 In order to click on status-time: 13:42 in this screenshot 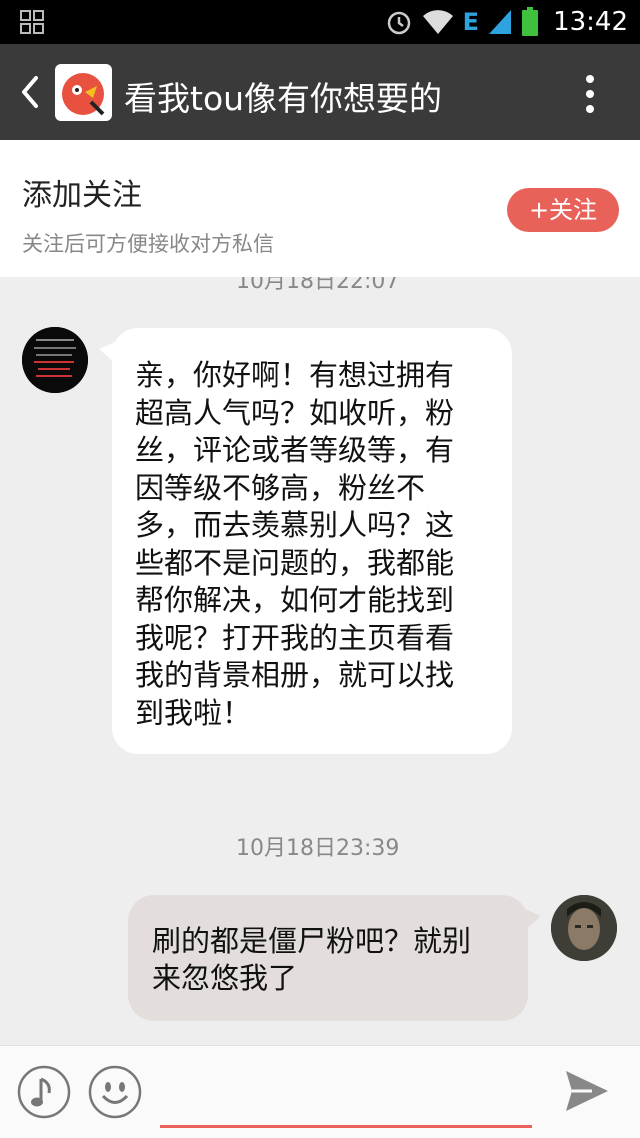, I will do `click(590, 22)`.